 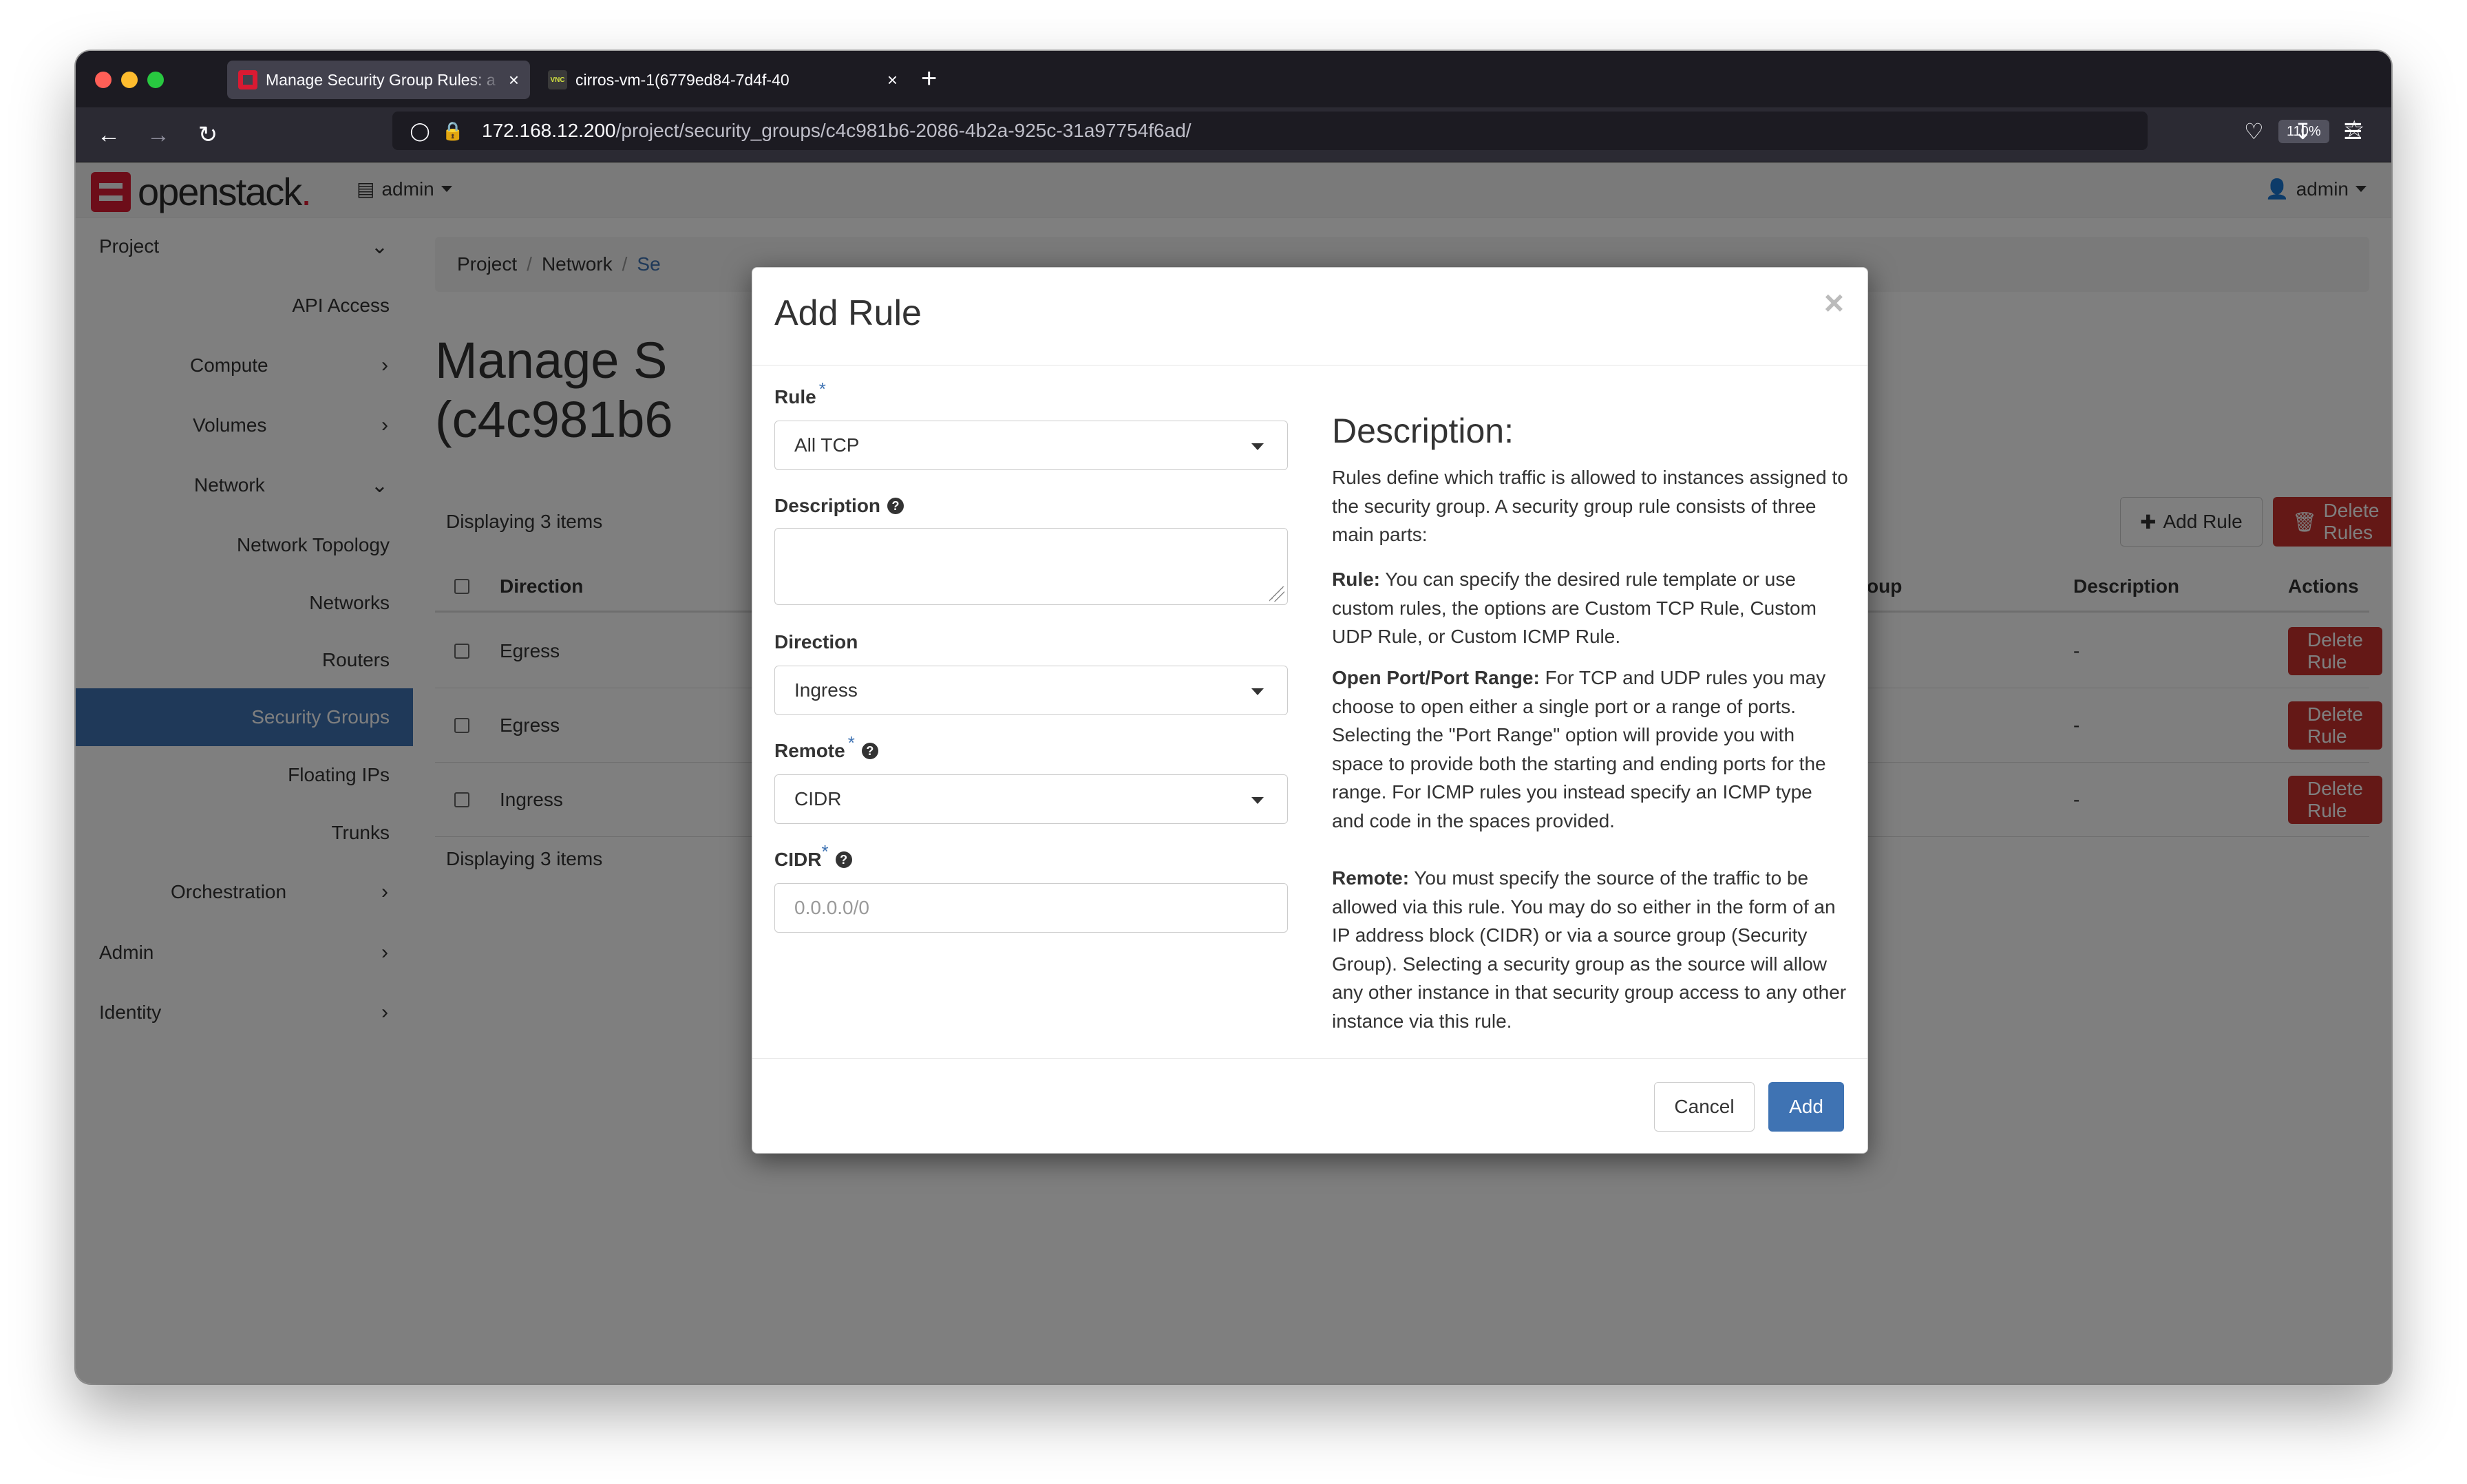 What do you see at coordinates (818, 798) in the screenshot?
I see `remote-select-value: CIDR` at bounding box center [818, 798].